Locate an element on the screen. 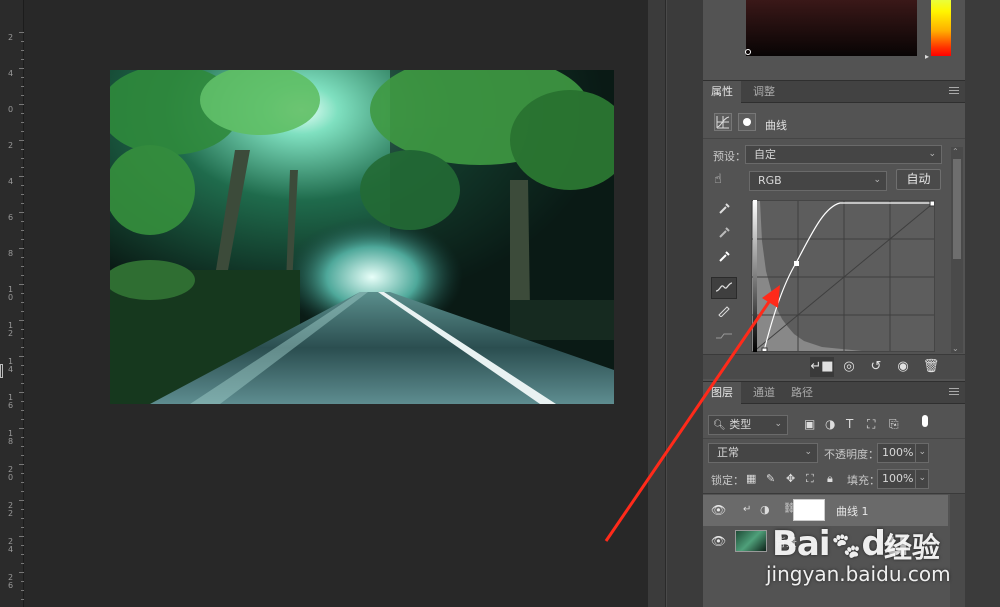 This screenshot has width=1000, height=607. watermark-jingyan: 经验 is located at coordinates (912, 547).